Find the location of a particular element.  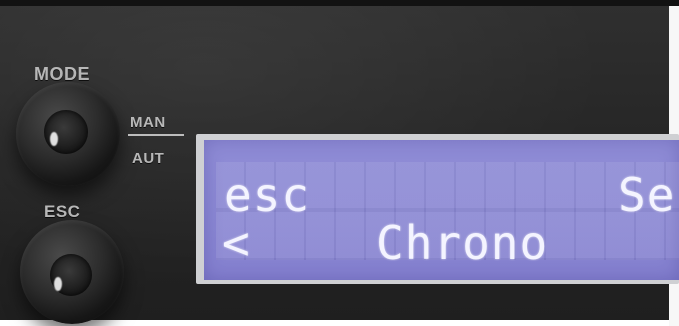

man-label: MAN is located at coordinates (148, 122).